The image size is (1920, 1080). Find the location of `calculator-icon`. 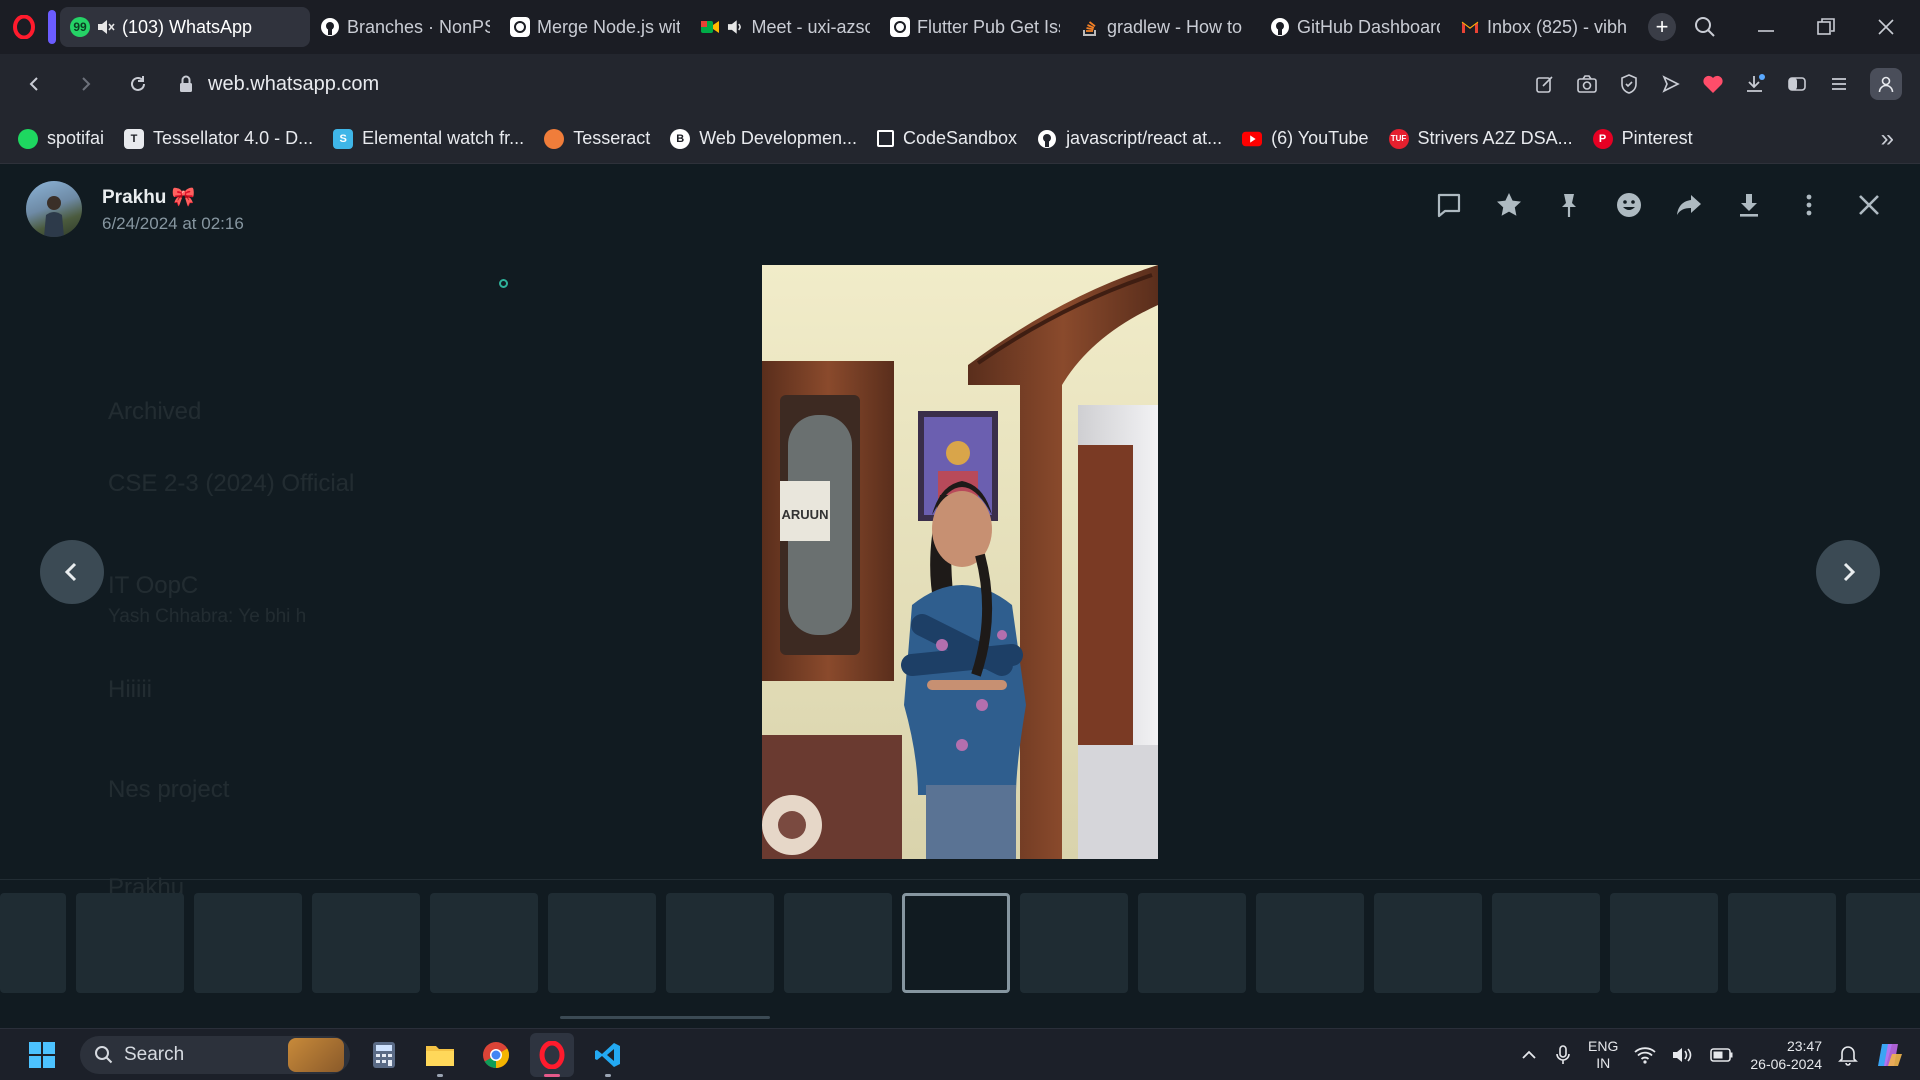

calculator-icon is located at coordinates (384, 1054).